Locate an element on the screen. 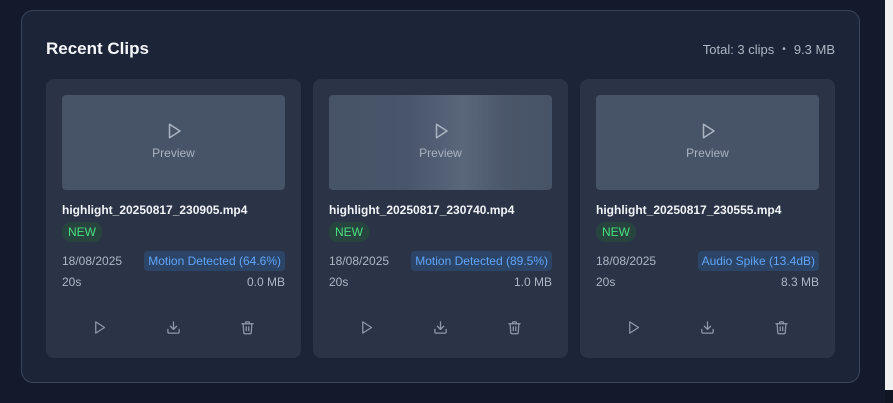 This screenshot has width=893, height=403. clip-date-row: 18/08/2025 Motion Detected (89.5%) is located at coordinates (440, 261).